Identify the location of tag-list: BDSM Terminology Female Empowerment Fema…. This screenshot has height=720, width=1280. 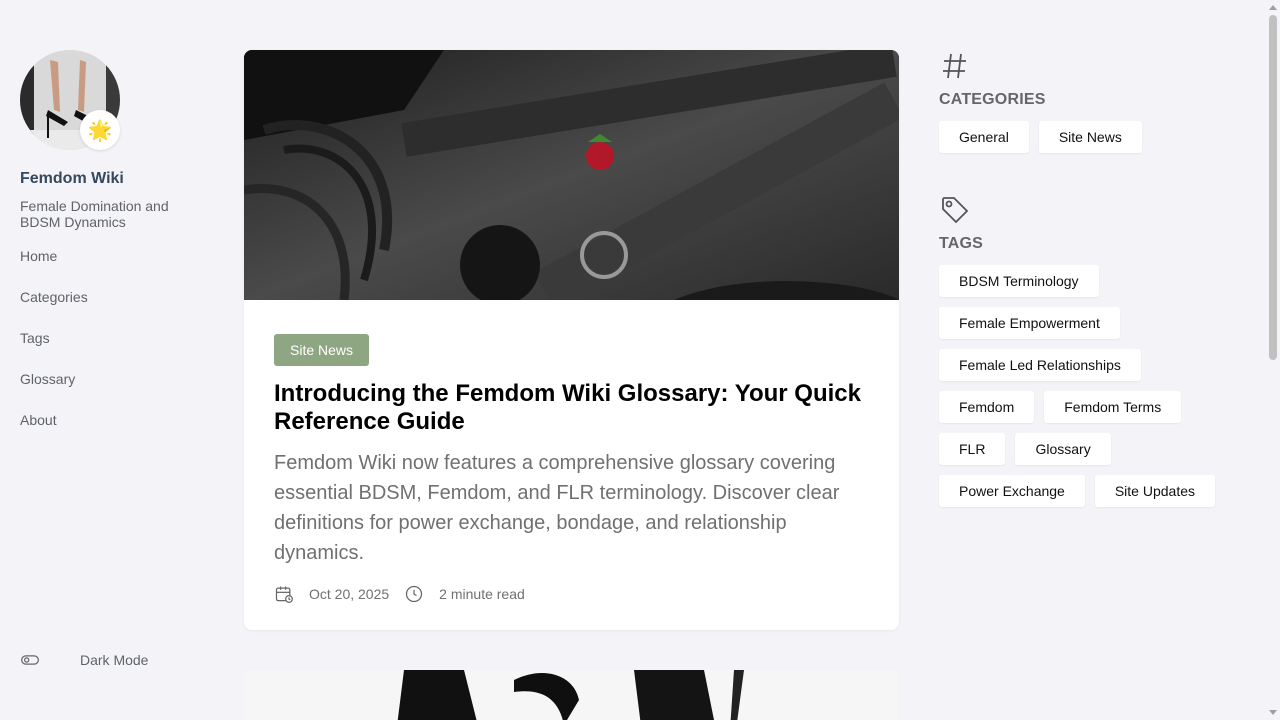
(1084, 386).